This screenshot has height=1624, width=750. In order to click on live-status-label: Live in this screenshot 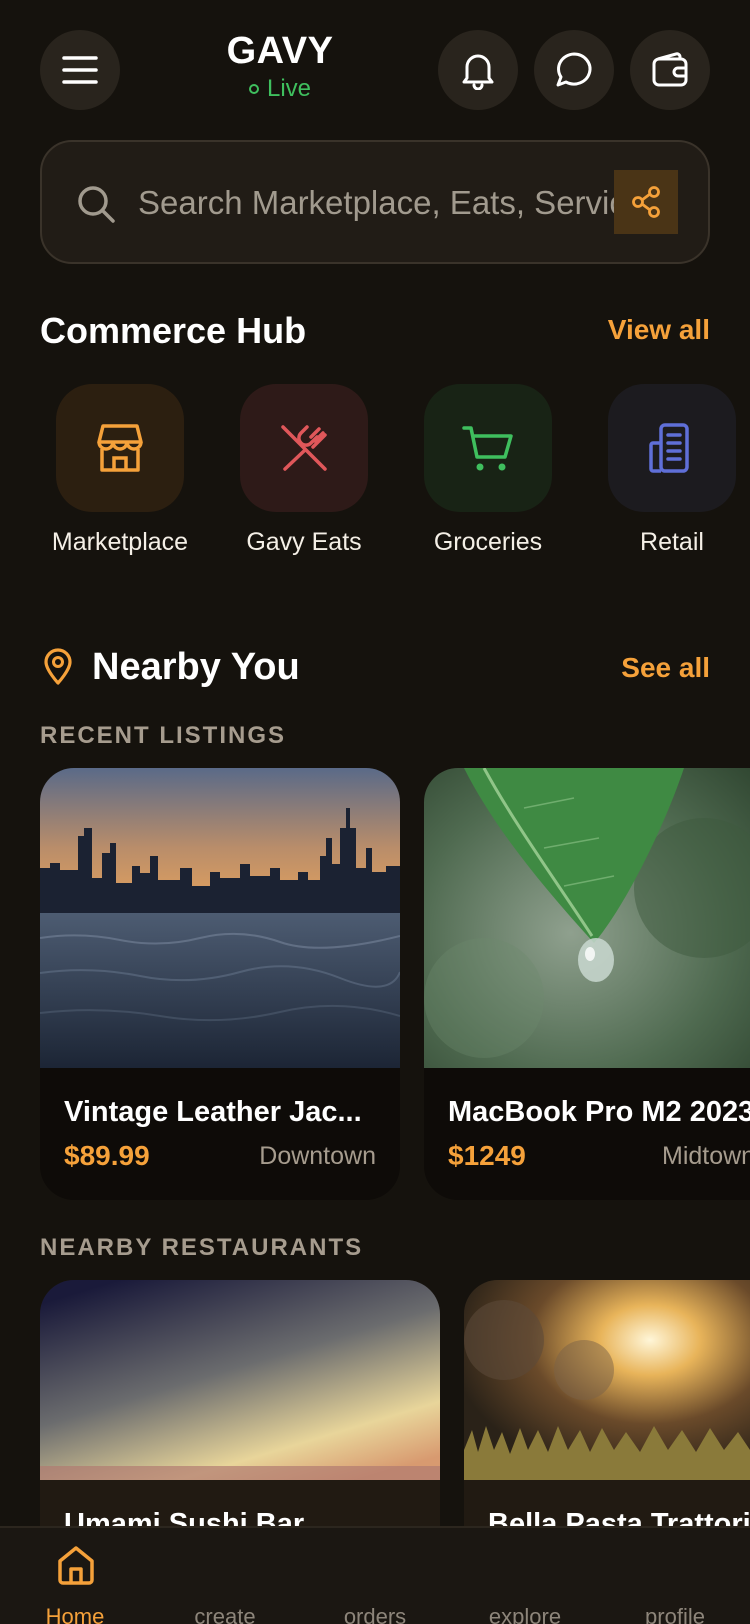, I will do `click(289, 88)`.